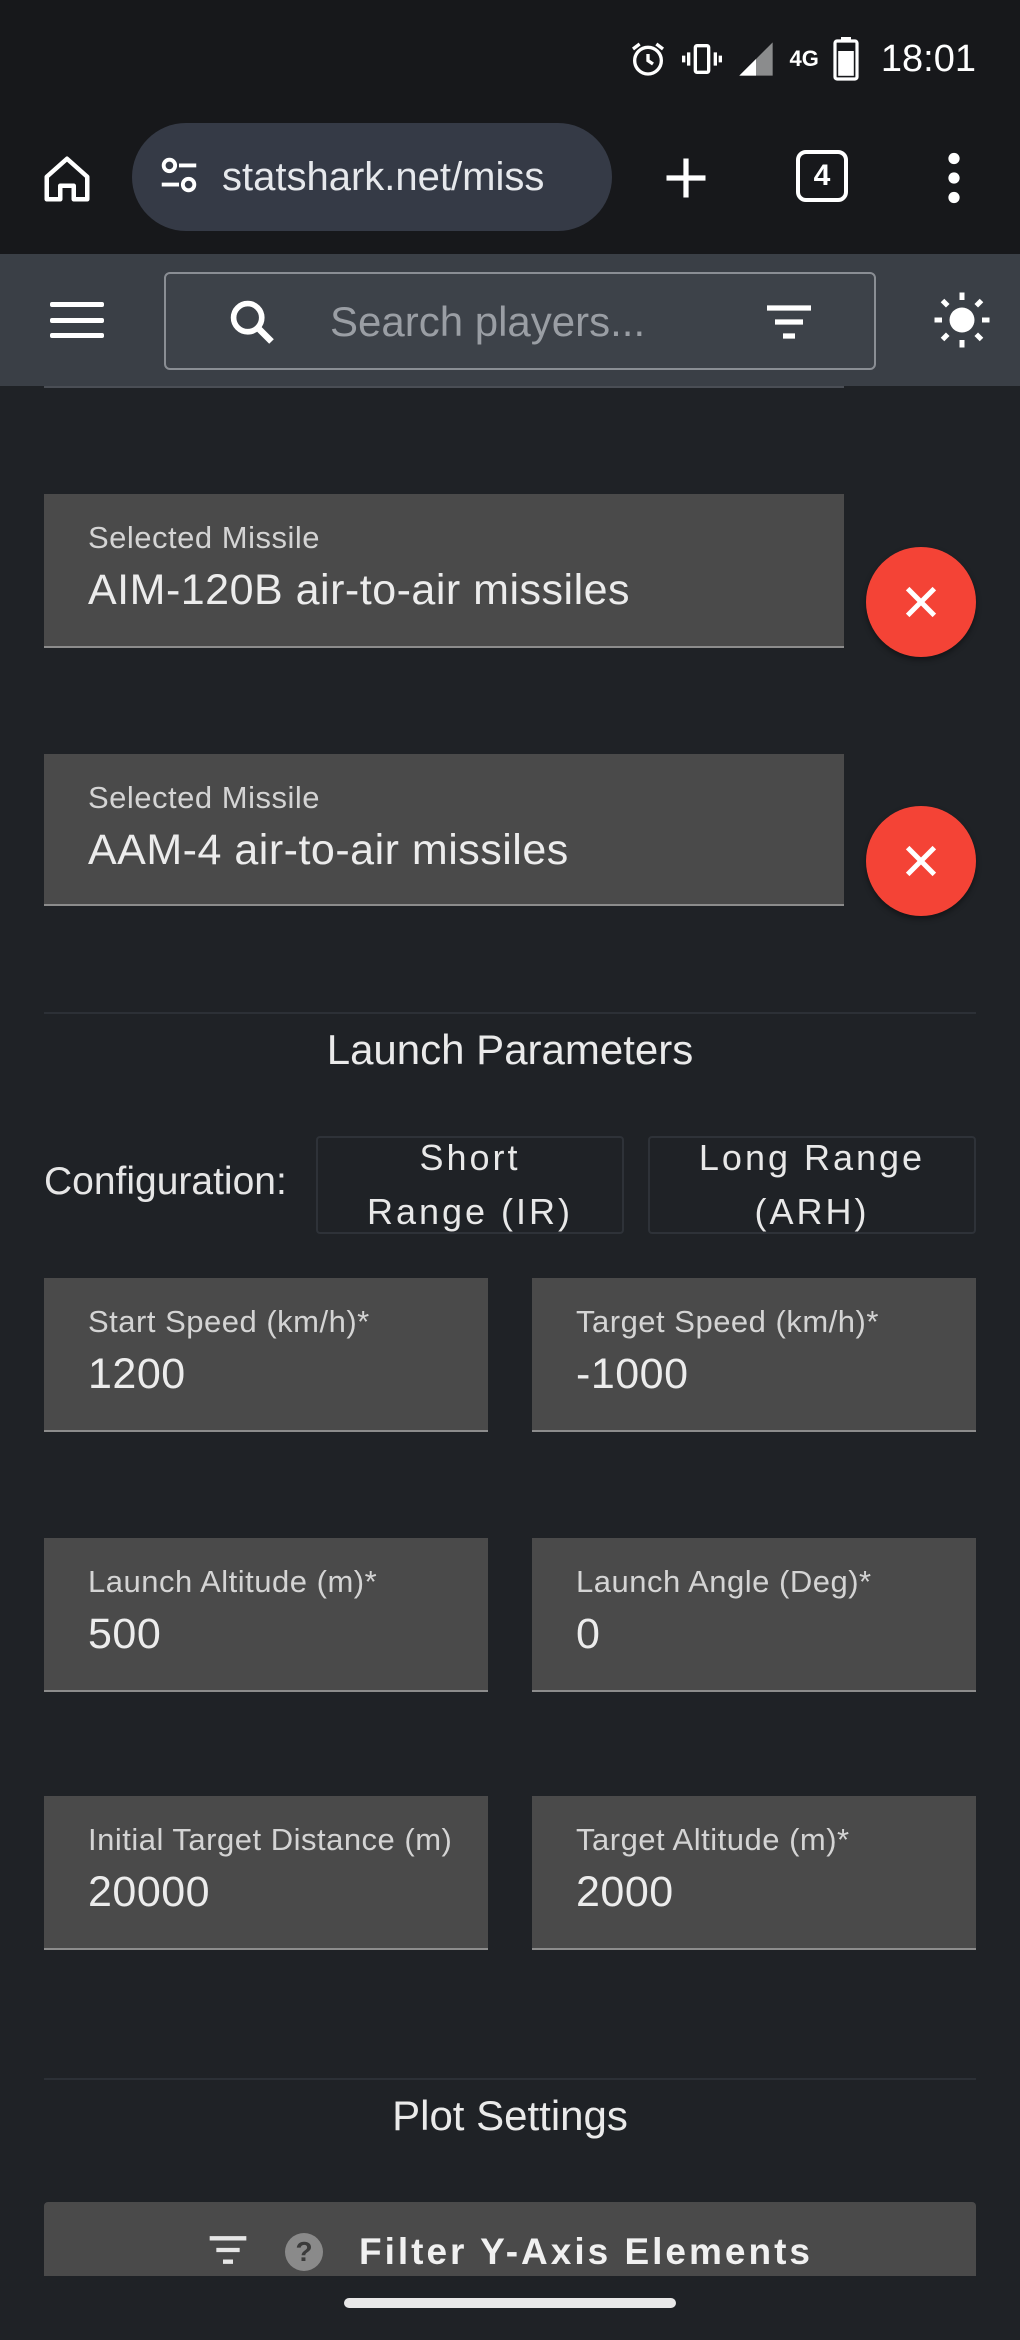 The width and height of the screenshot is (1020, 2340). Describe the element at coordinates (407, 177) in the screenshot. I see `url-text: statshark.net/miss` at that location.